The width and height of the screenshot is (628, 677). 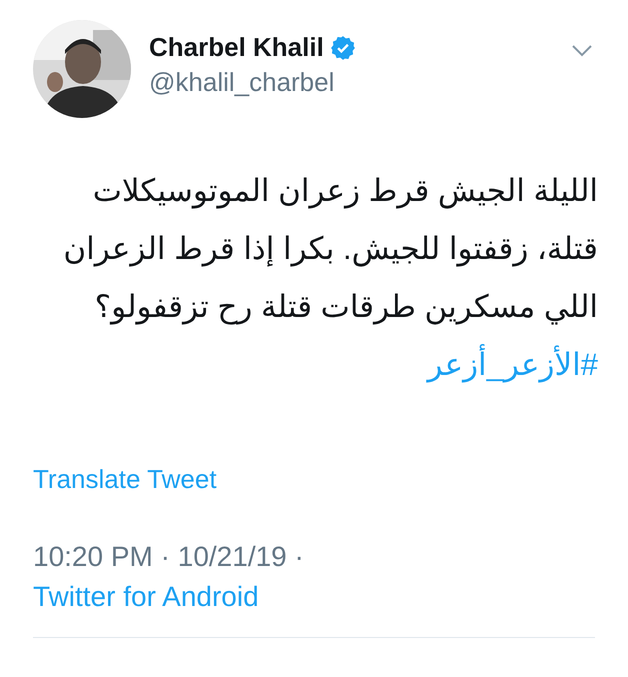 What do you see at coordinates (242, 82) in the screenshot?
I see `author-handle: @khalil_charbel` at bounding box center [242, 82].